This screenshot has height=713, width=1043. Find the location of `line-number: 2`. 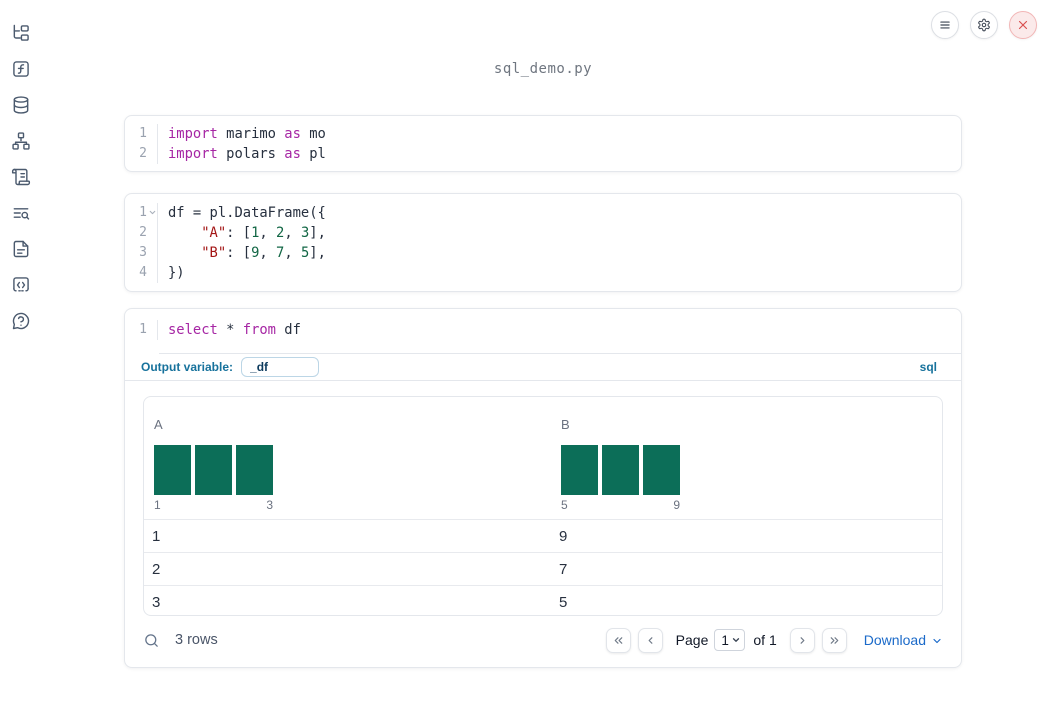

line-number: 2 is located at coordinates (141, 154).